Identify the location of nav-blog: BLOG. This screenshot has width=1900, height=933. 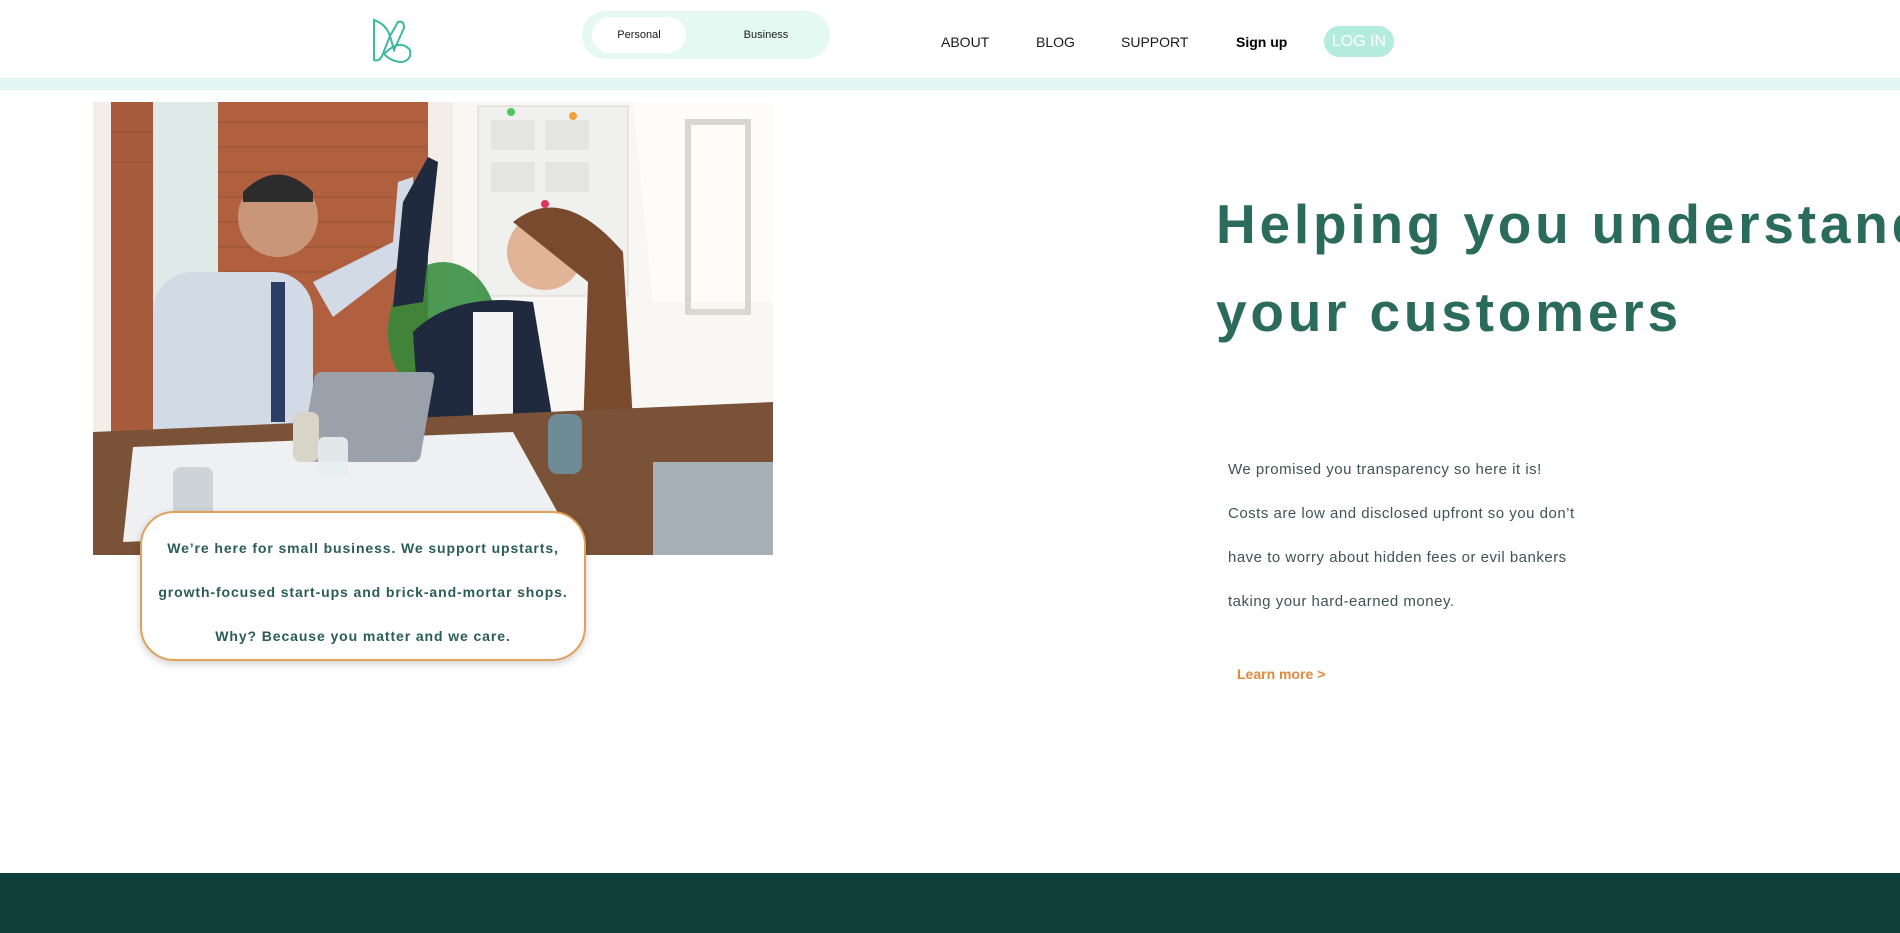
(1055, 42).